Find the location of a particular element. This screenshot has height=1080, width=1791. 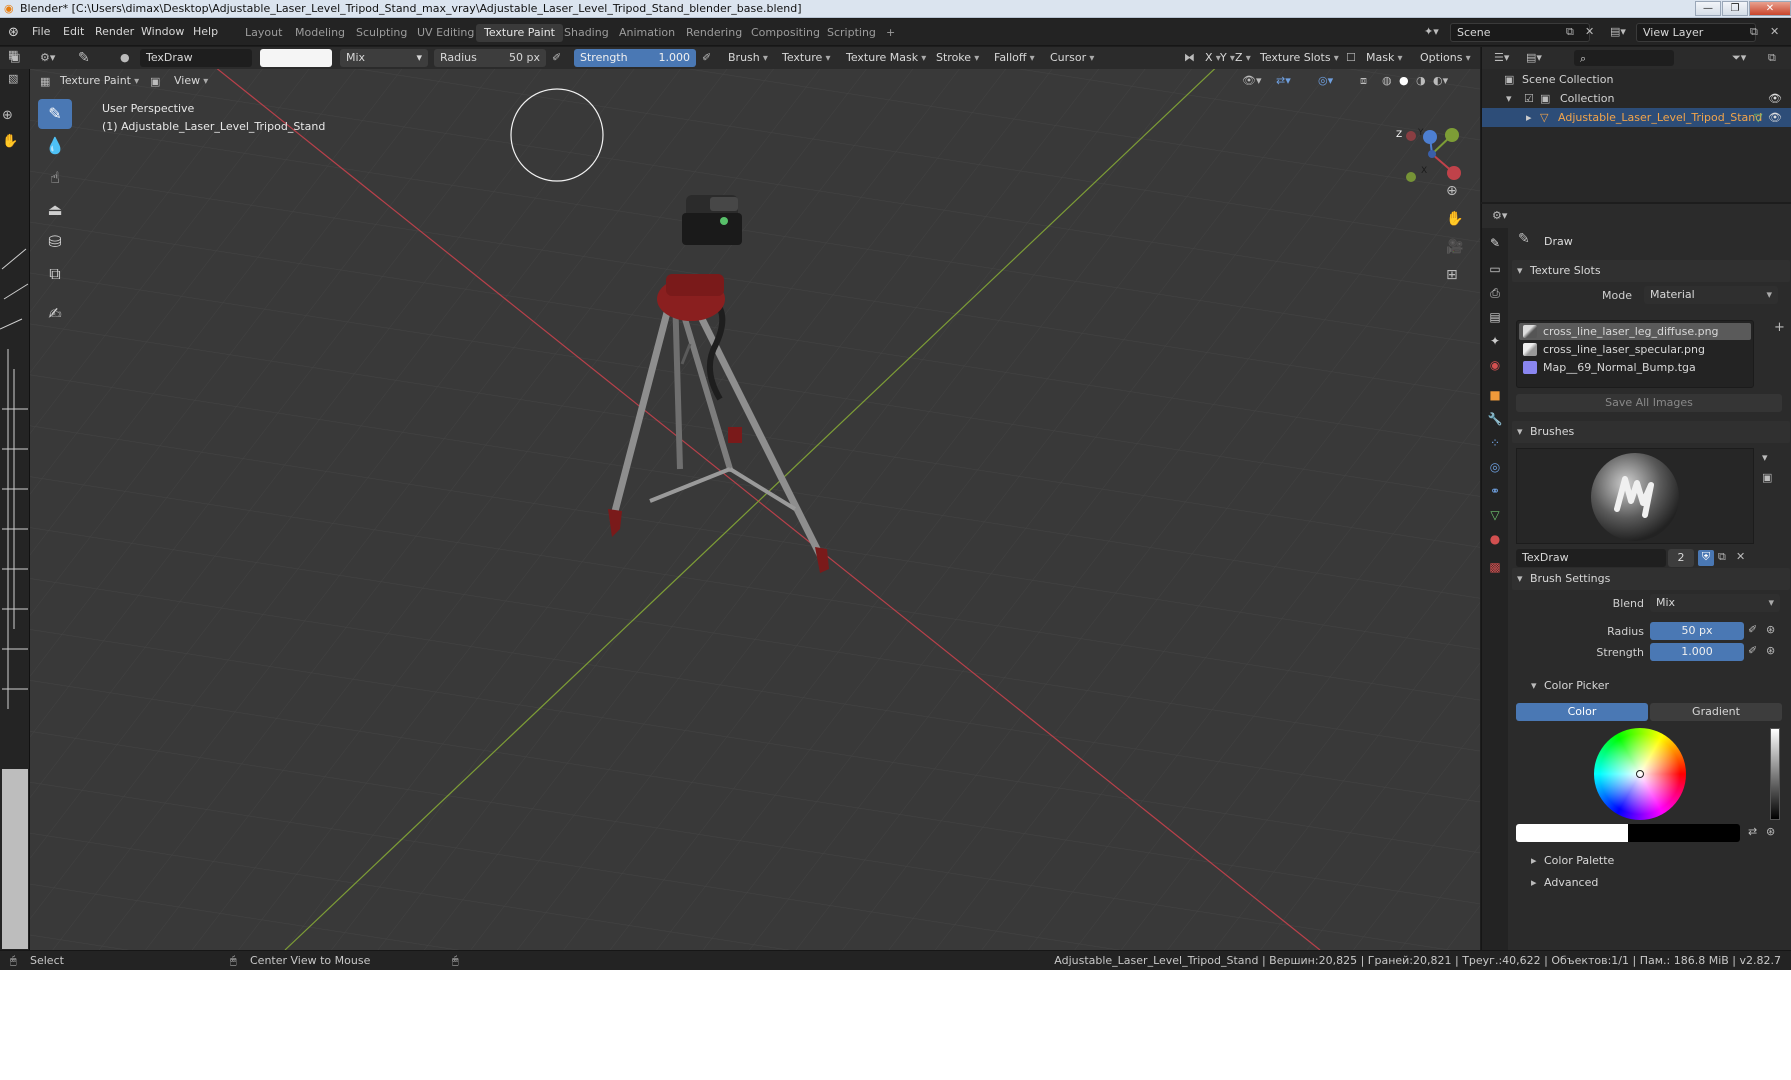

strength-field: Strength 1.000 is located at coordinates (635, 58).